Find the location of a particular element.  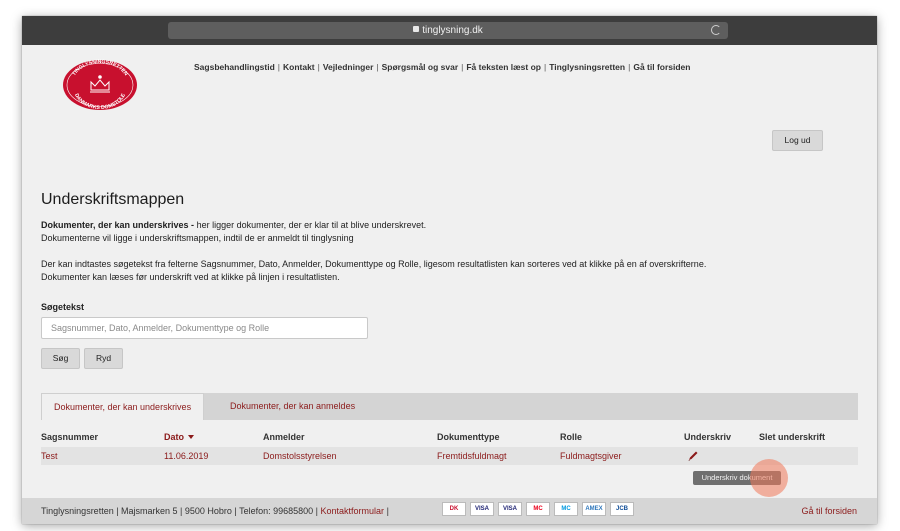

jcb-icon: JCB is located at coordinates (622, 509).